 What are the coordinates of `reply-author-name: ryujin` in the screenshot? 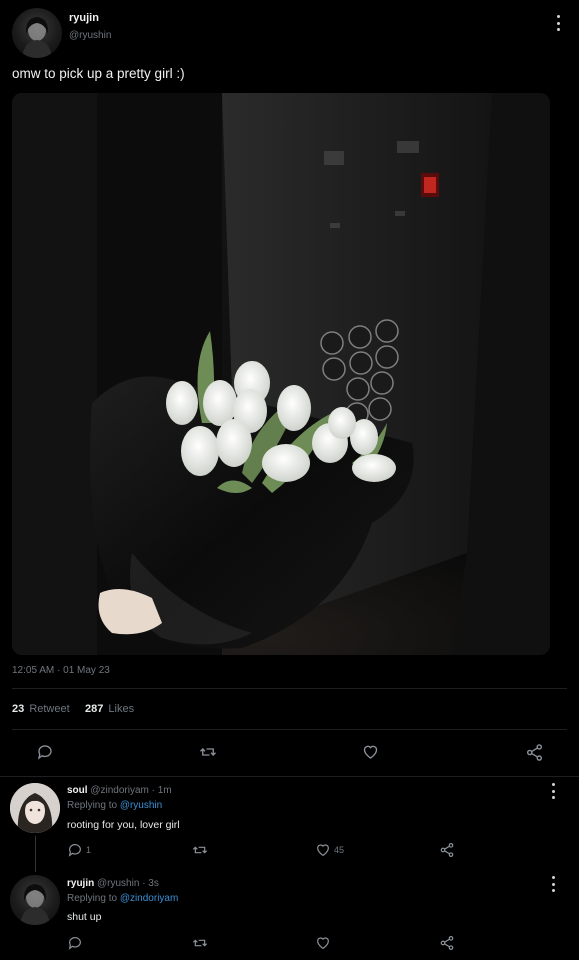 It's located at (80, 883).